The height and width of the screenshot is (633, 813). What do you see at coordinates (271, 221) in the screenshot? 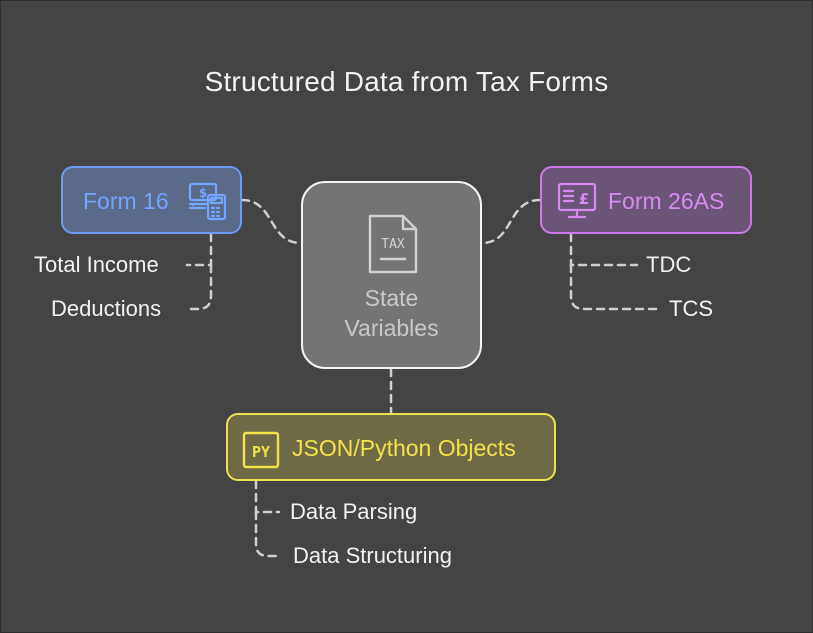
I see `connector-form16-center` at bounding box center [271, 221].